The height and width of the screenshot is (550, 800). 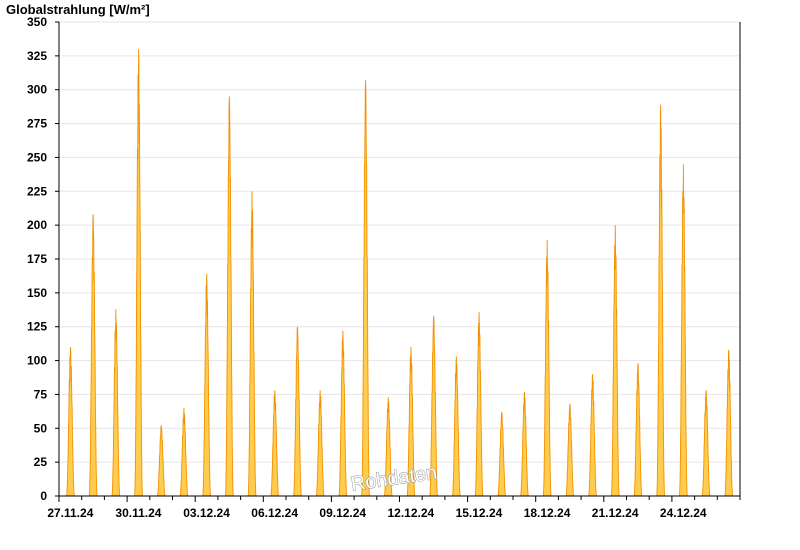 What do you see at coordinates (37, 90) in the screenshot?
I see `y-tick-label: 300` at bounding box center [37, 90].